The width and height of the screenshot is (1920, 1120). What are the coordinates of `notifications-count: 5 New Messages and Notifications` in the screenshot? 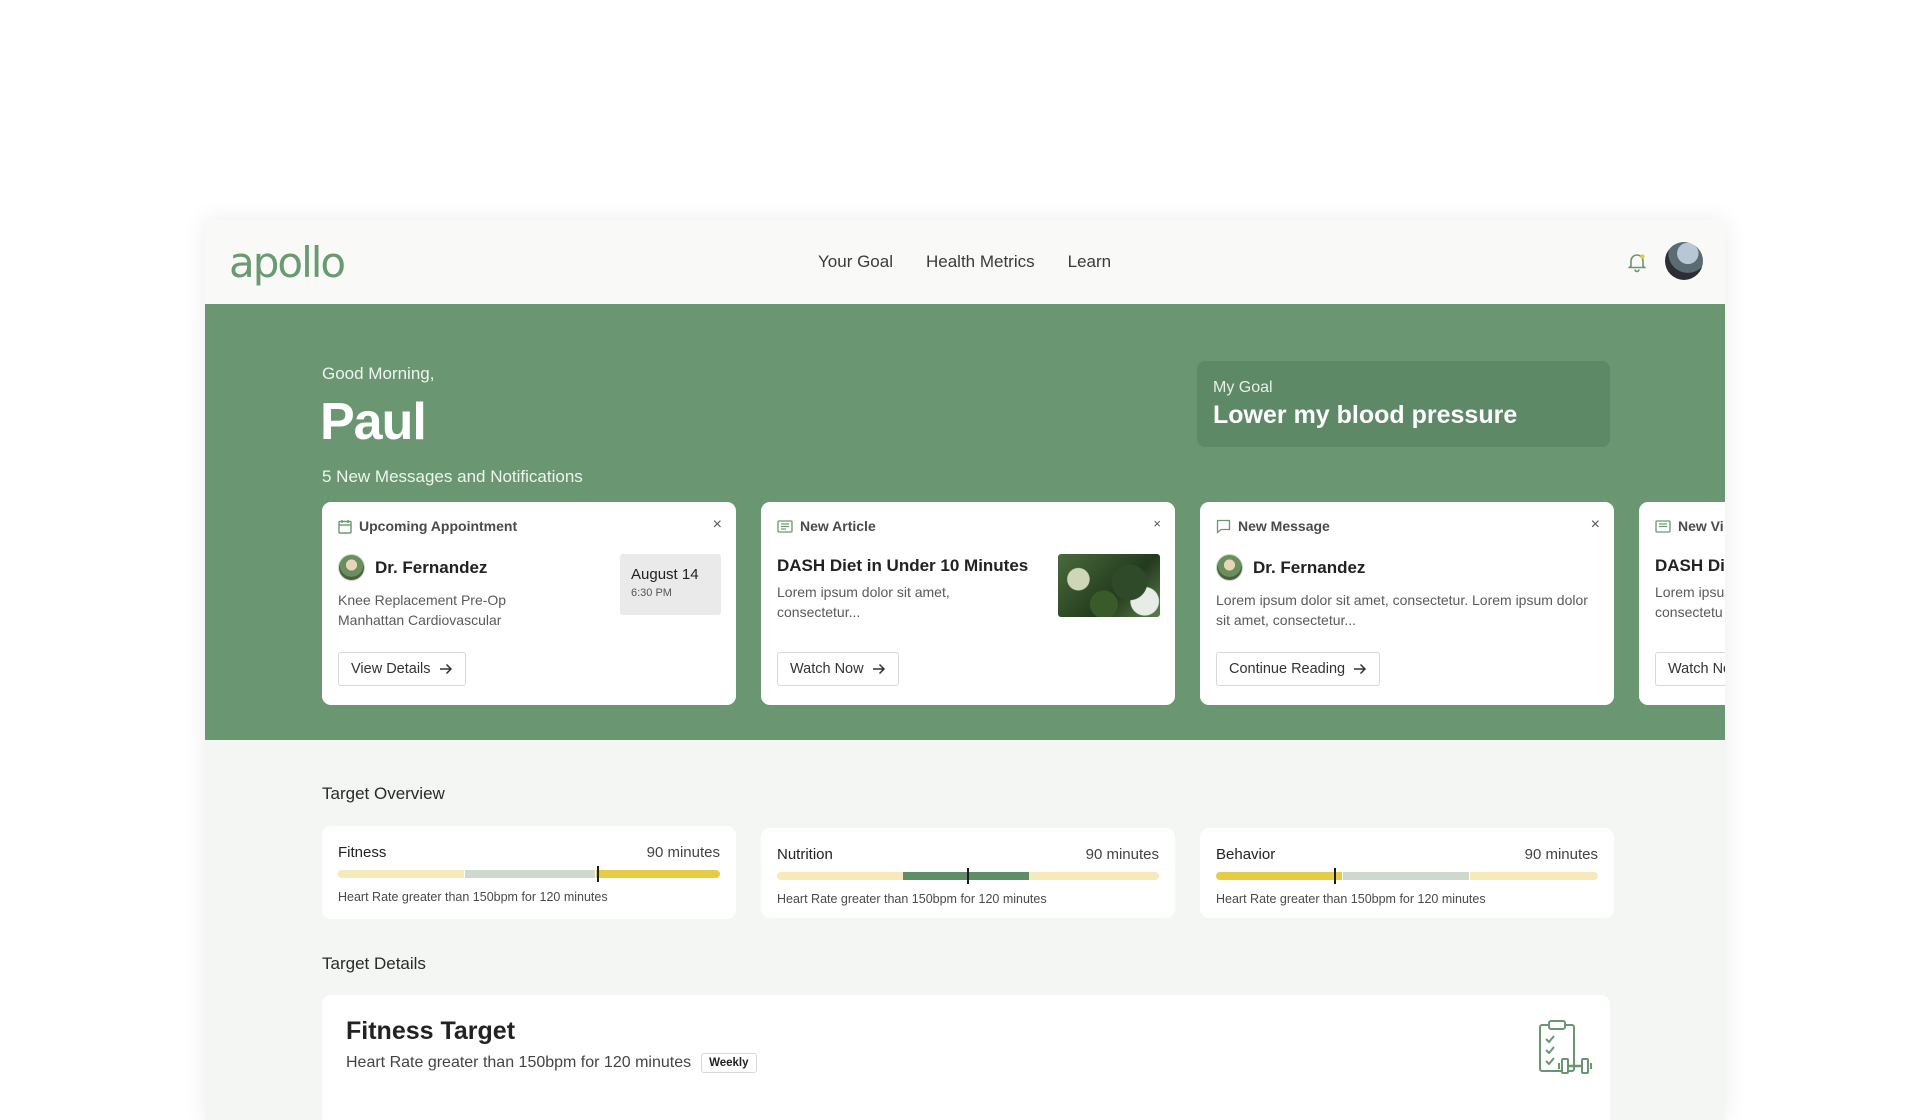 It's located at (452, 476).